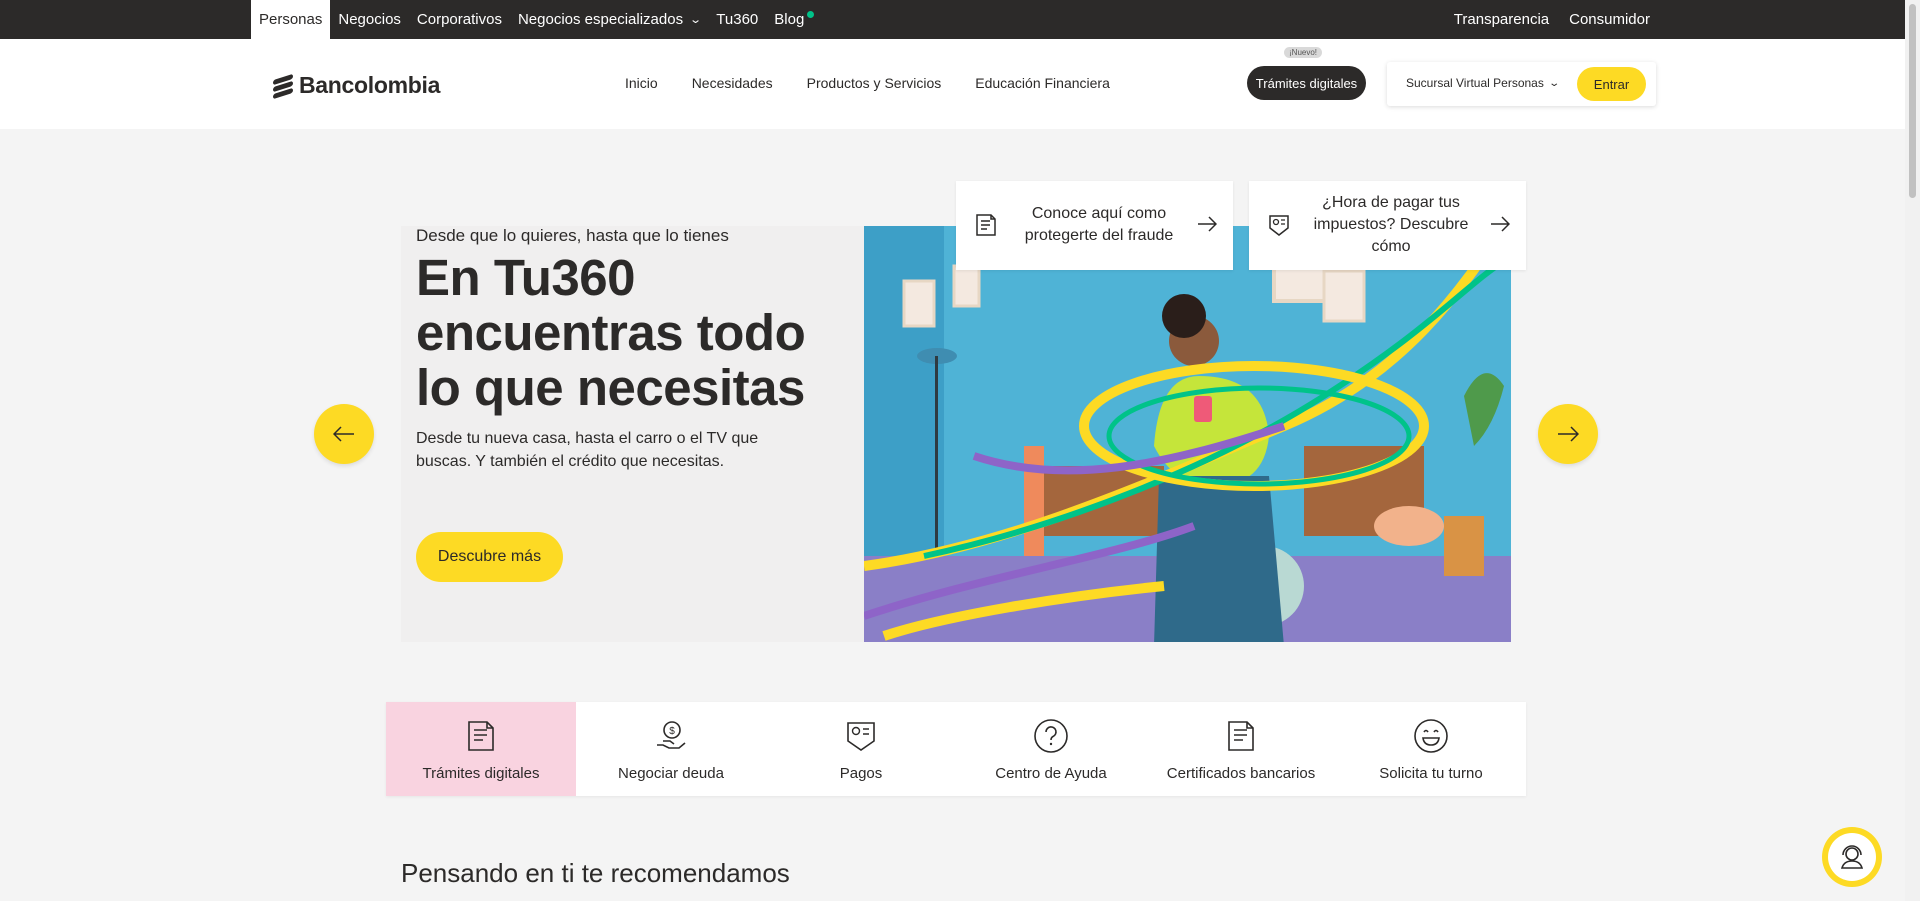  I want to click on shortcut-negociar-deuda: $ Negociar deuda, so click(671, 749).